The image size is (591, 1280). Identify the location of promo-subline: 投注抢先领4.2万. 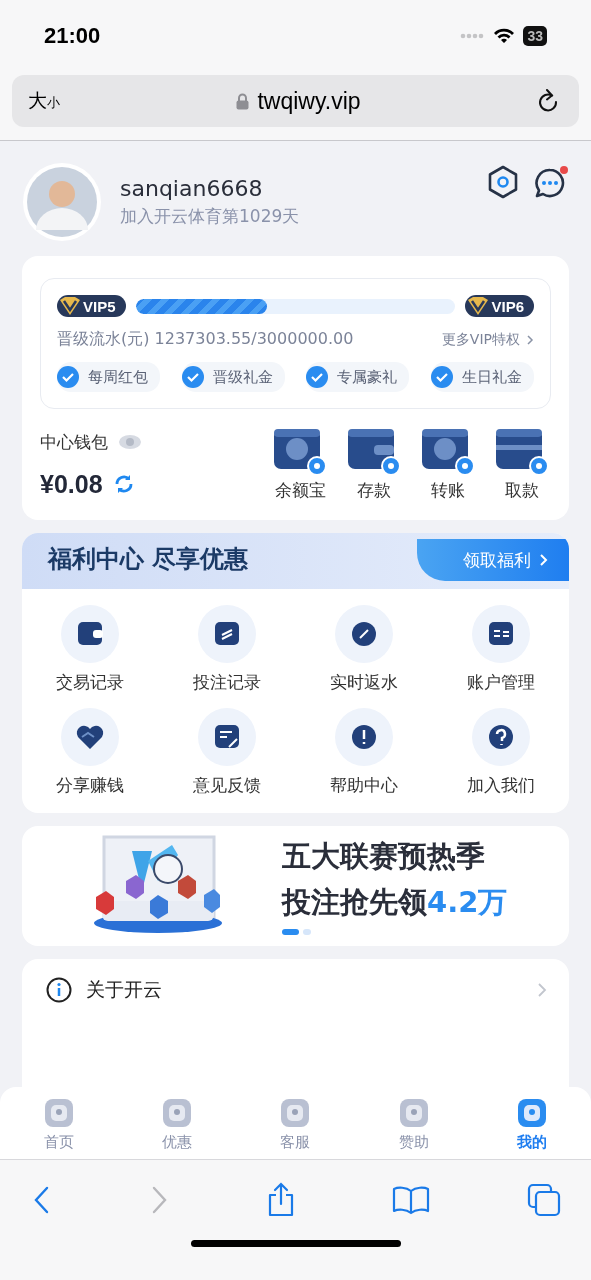
(395, 902).